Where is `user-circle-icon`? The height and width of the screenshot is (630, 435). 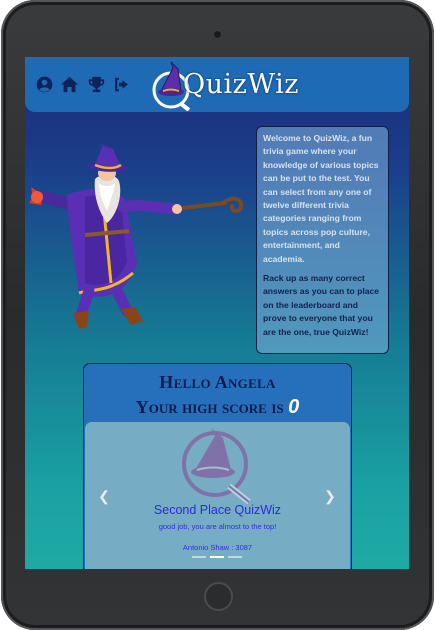
user-circle-icon is located at coordinates (44, 84).